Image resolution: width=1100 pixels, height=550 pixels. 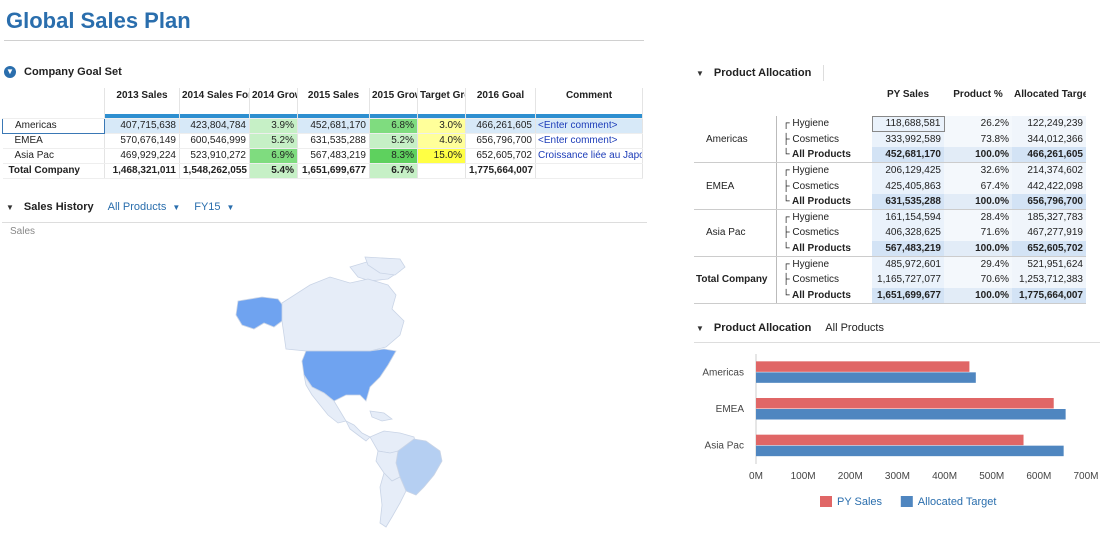 I want to click on period-dropdown: FY15 ▼, so click(x=214, y=207).